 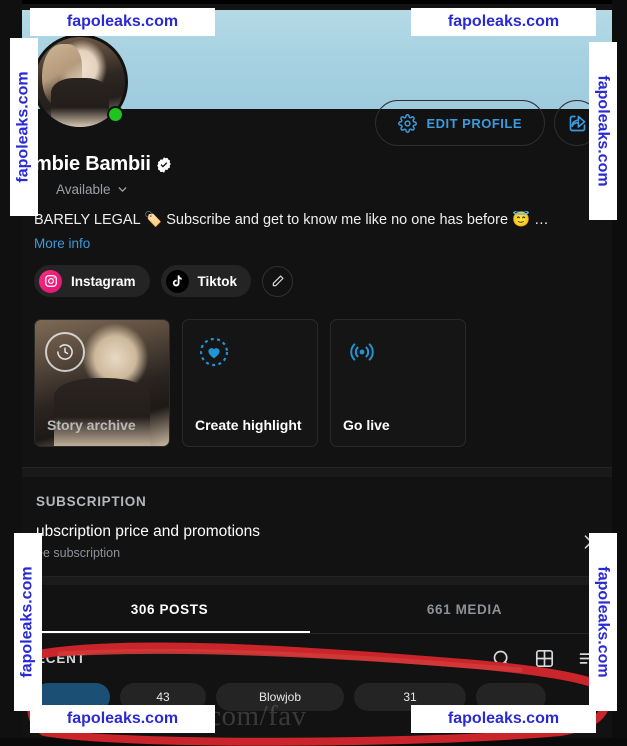 What do you see at coordinates (323, 189) in the screenshot?
I see `availability-row: Available` at bounding box center [323, 189].